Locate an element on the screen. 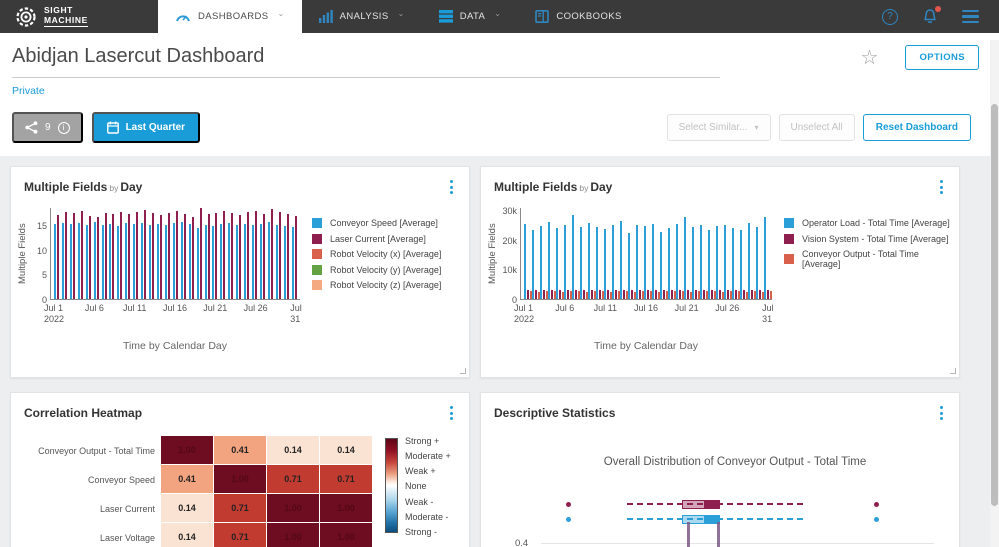  bell-icon is located at coordinates (931, 15).